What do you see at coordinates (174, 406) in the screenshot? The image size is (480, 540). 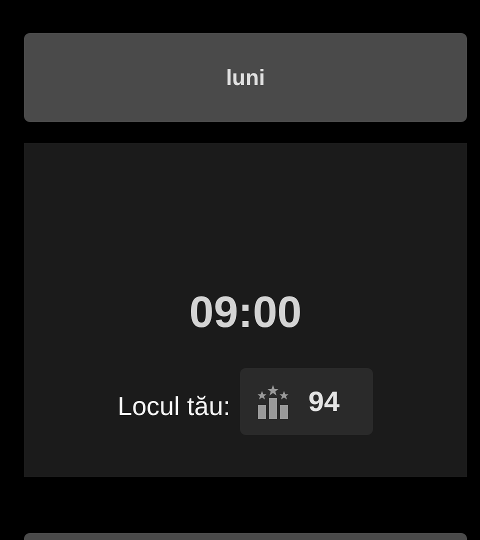 I see `rank-label: Locul tău:` at bounding box center [174, 406].